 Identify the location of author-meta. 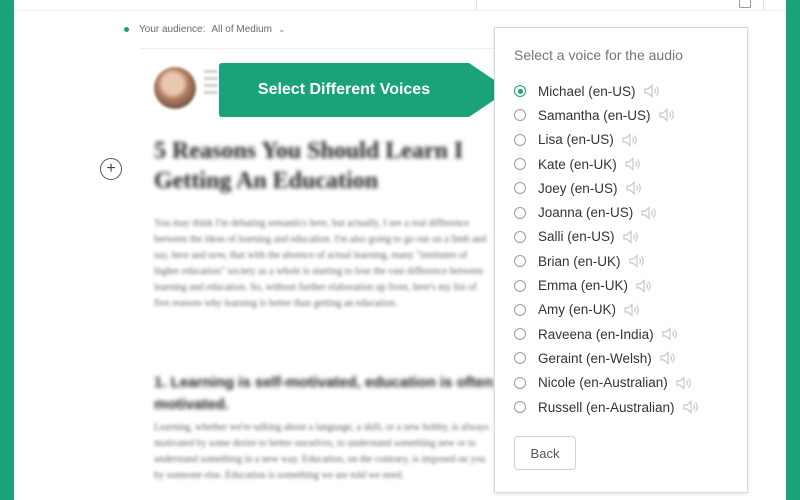
(211, 86).